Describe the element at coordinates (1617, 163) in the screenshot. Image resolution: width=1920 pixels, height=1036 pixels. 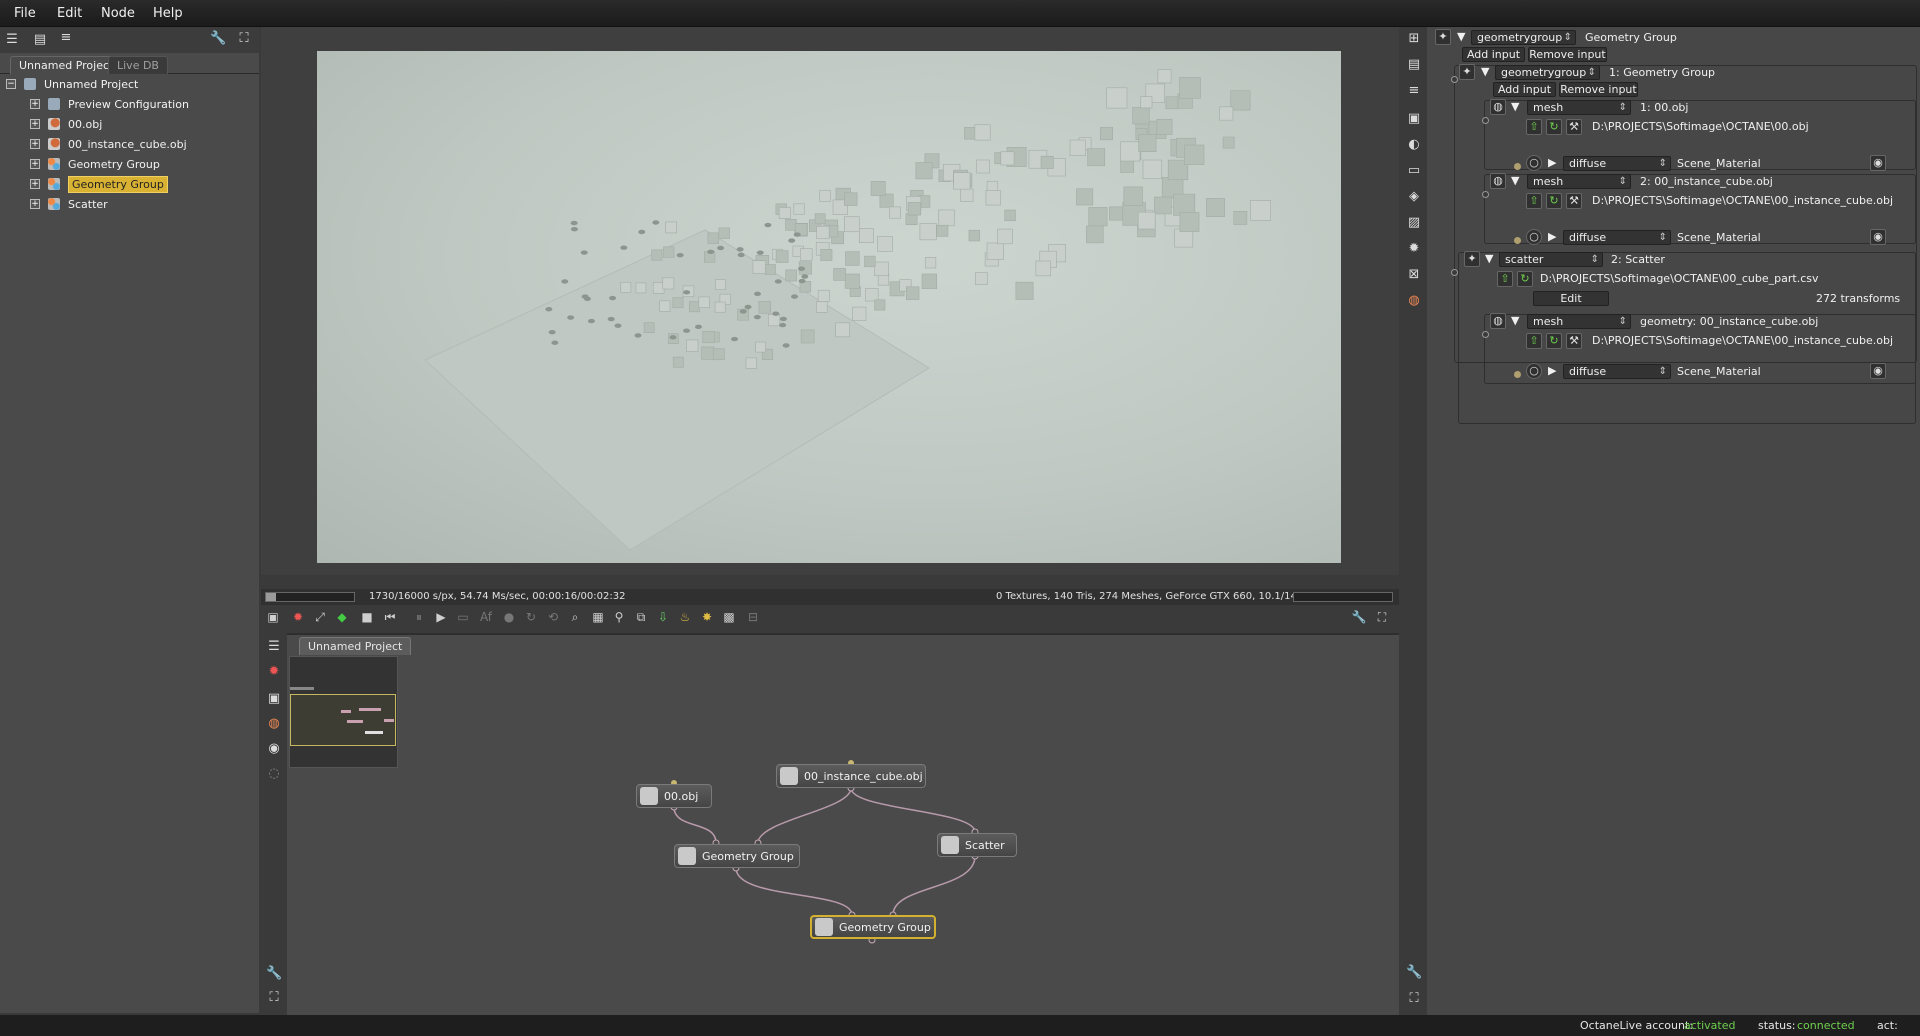
I see `mesh1-material-slot-select: diffuse` at that location.